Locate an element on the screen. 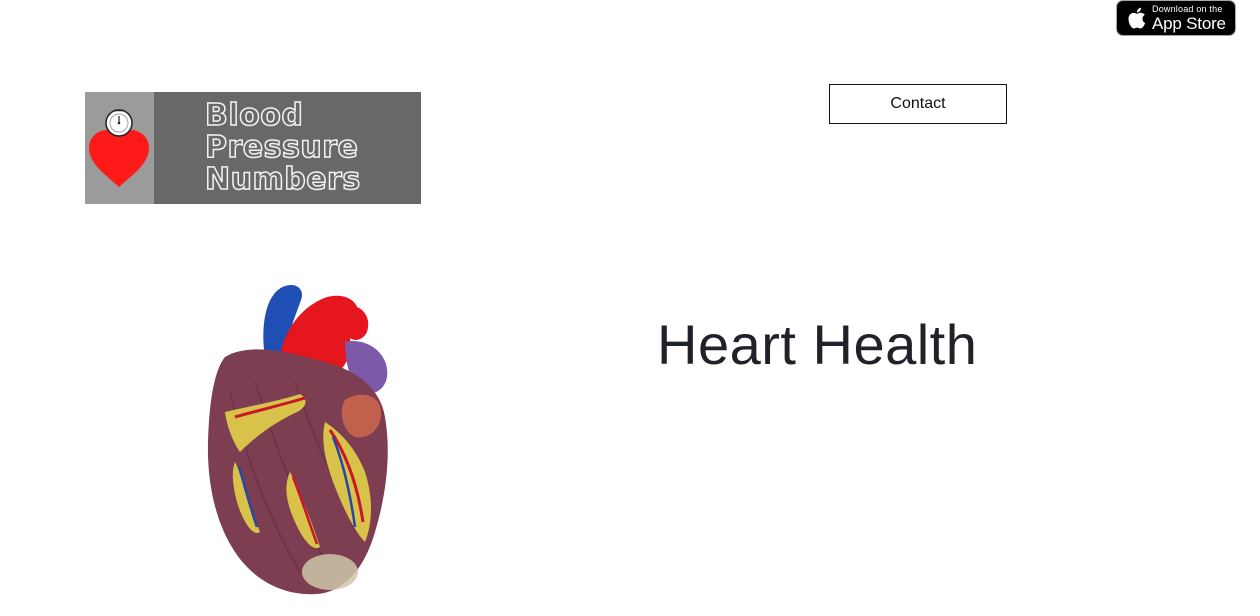 This screenshot has width=1260, height=616. logo-line-2: Pressure is located at coordinates (281, 147).